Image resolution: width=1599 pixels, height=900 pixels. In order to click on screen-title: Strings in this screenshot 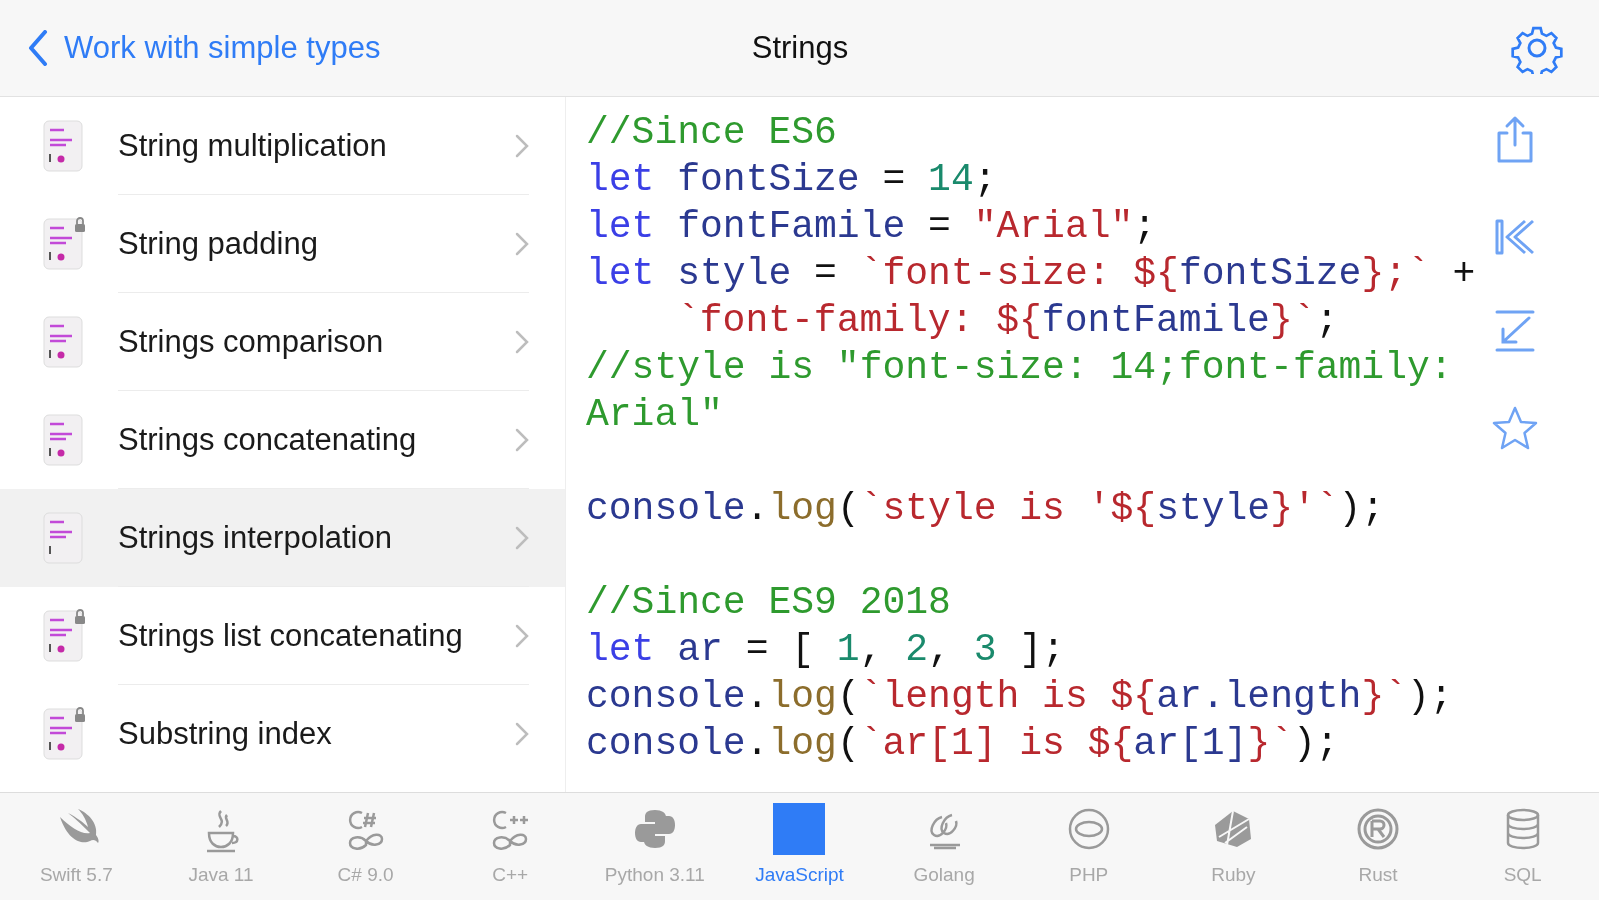, I will do `click(800, 47)`.